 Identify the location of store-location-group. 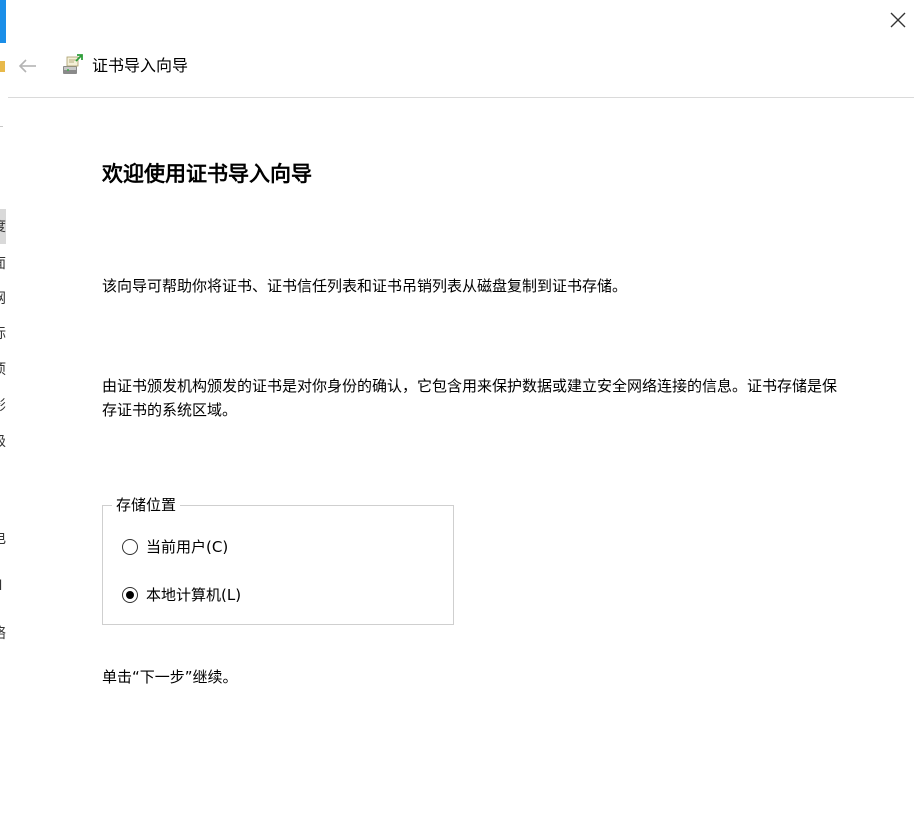
(278, 565).